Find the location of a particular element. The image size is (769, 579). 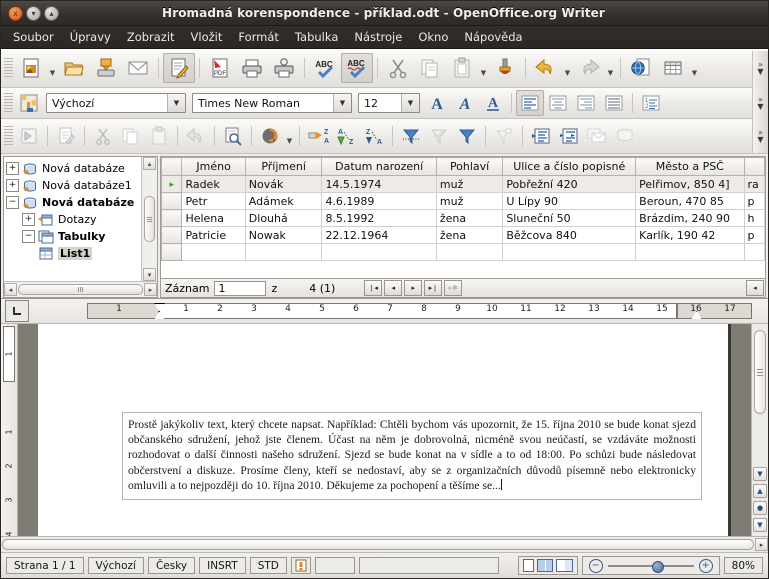

cell-jmeno: Patricie is located at coordinates (213, 235).